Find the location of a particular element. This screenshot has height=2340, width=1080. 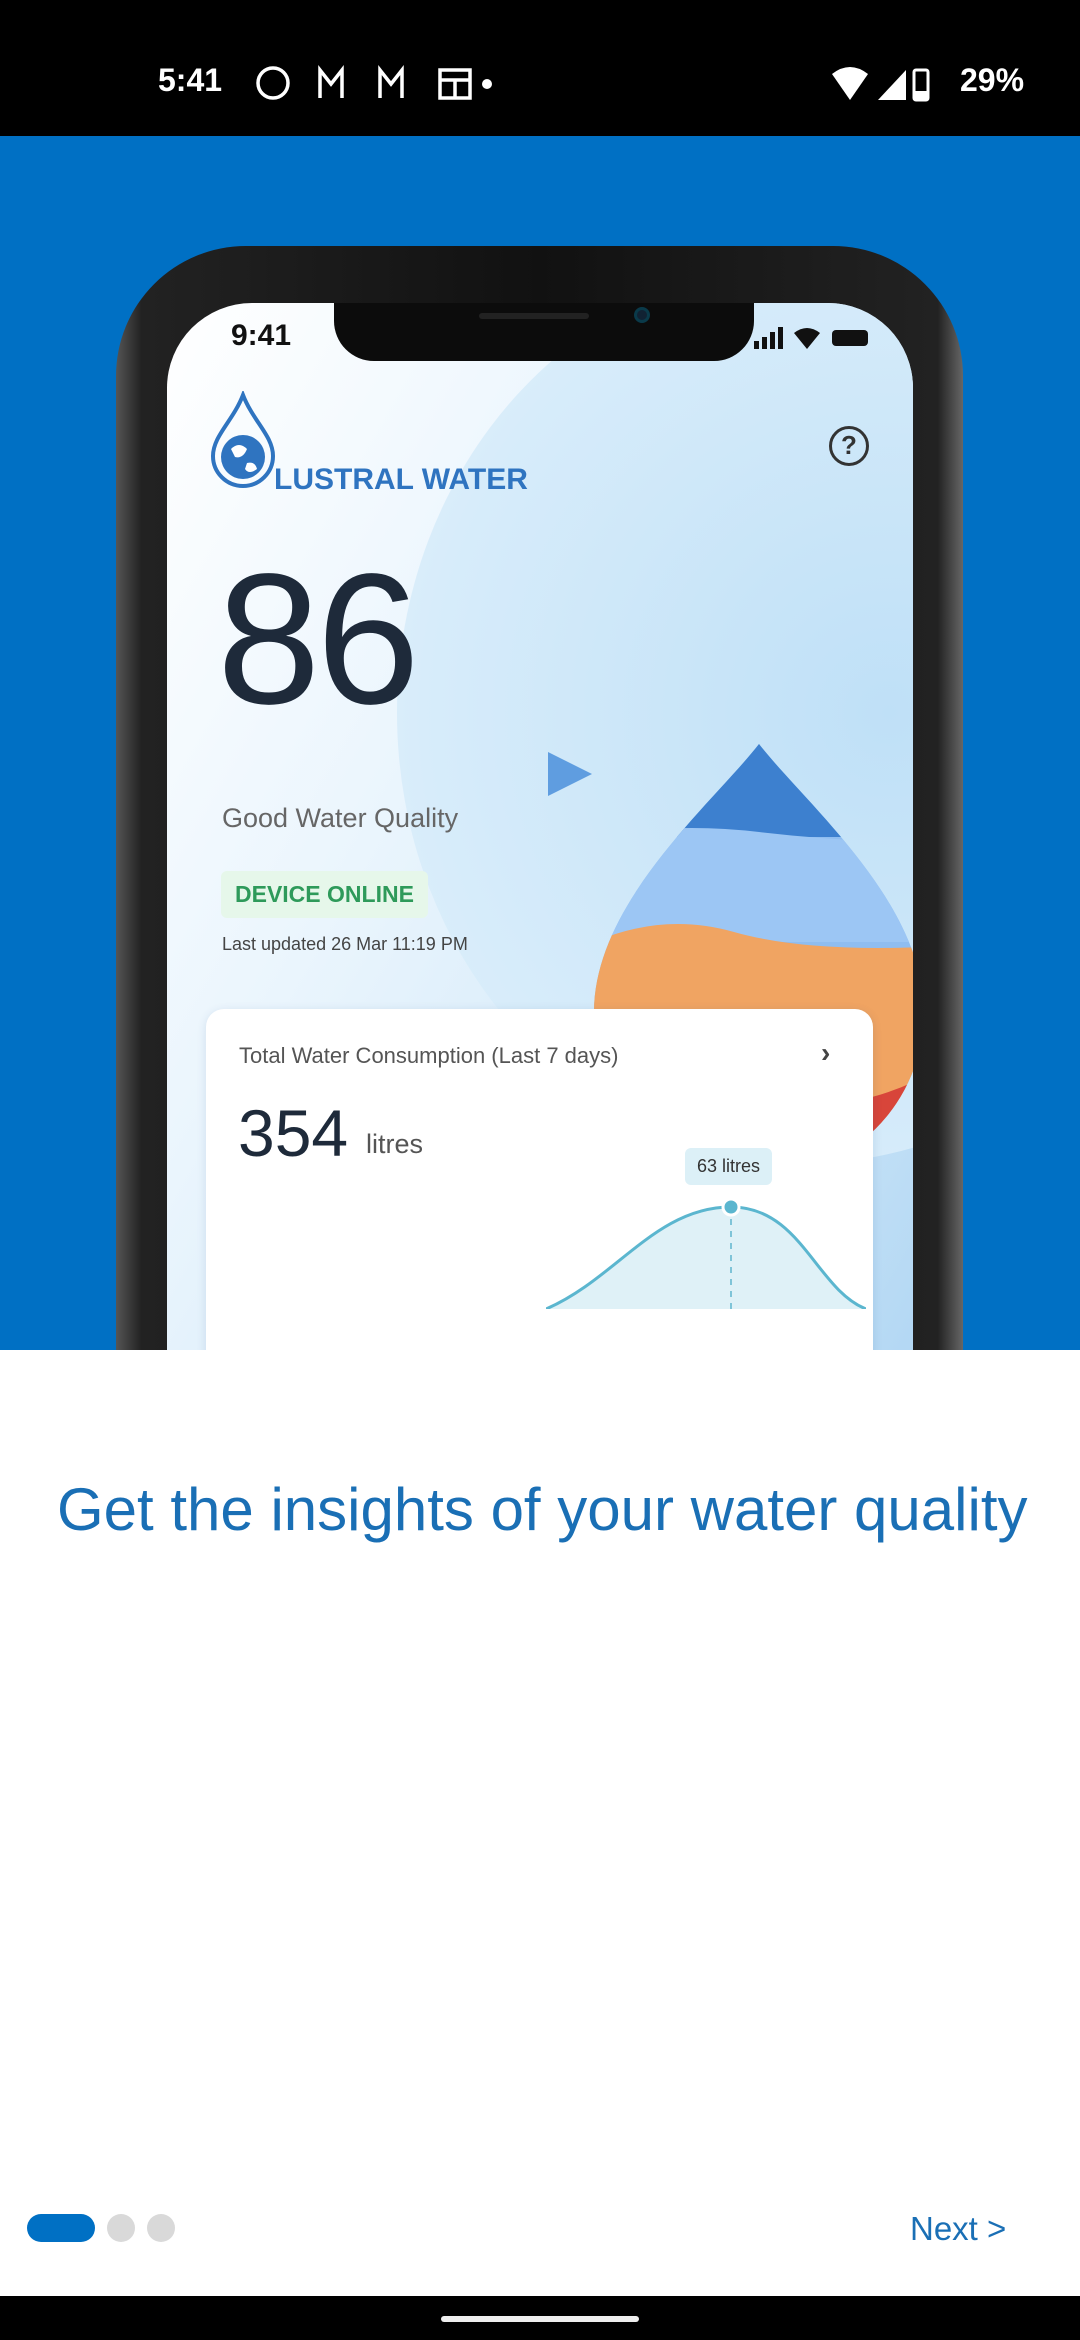

navigation-bar is located at coordinates (540, 2318).